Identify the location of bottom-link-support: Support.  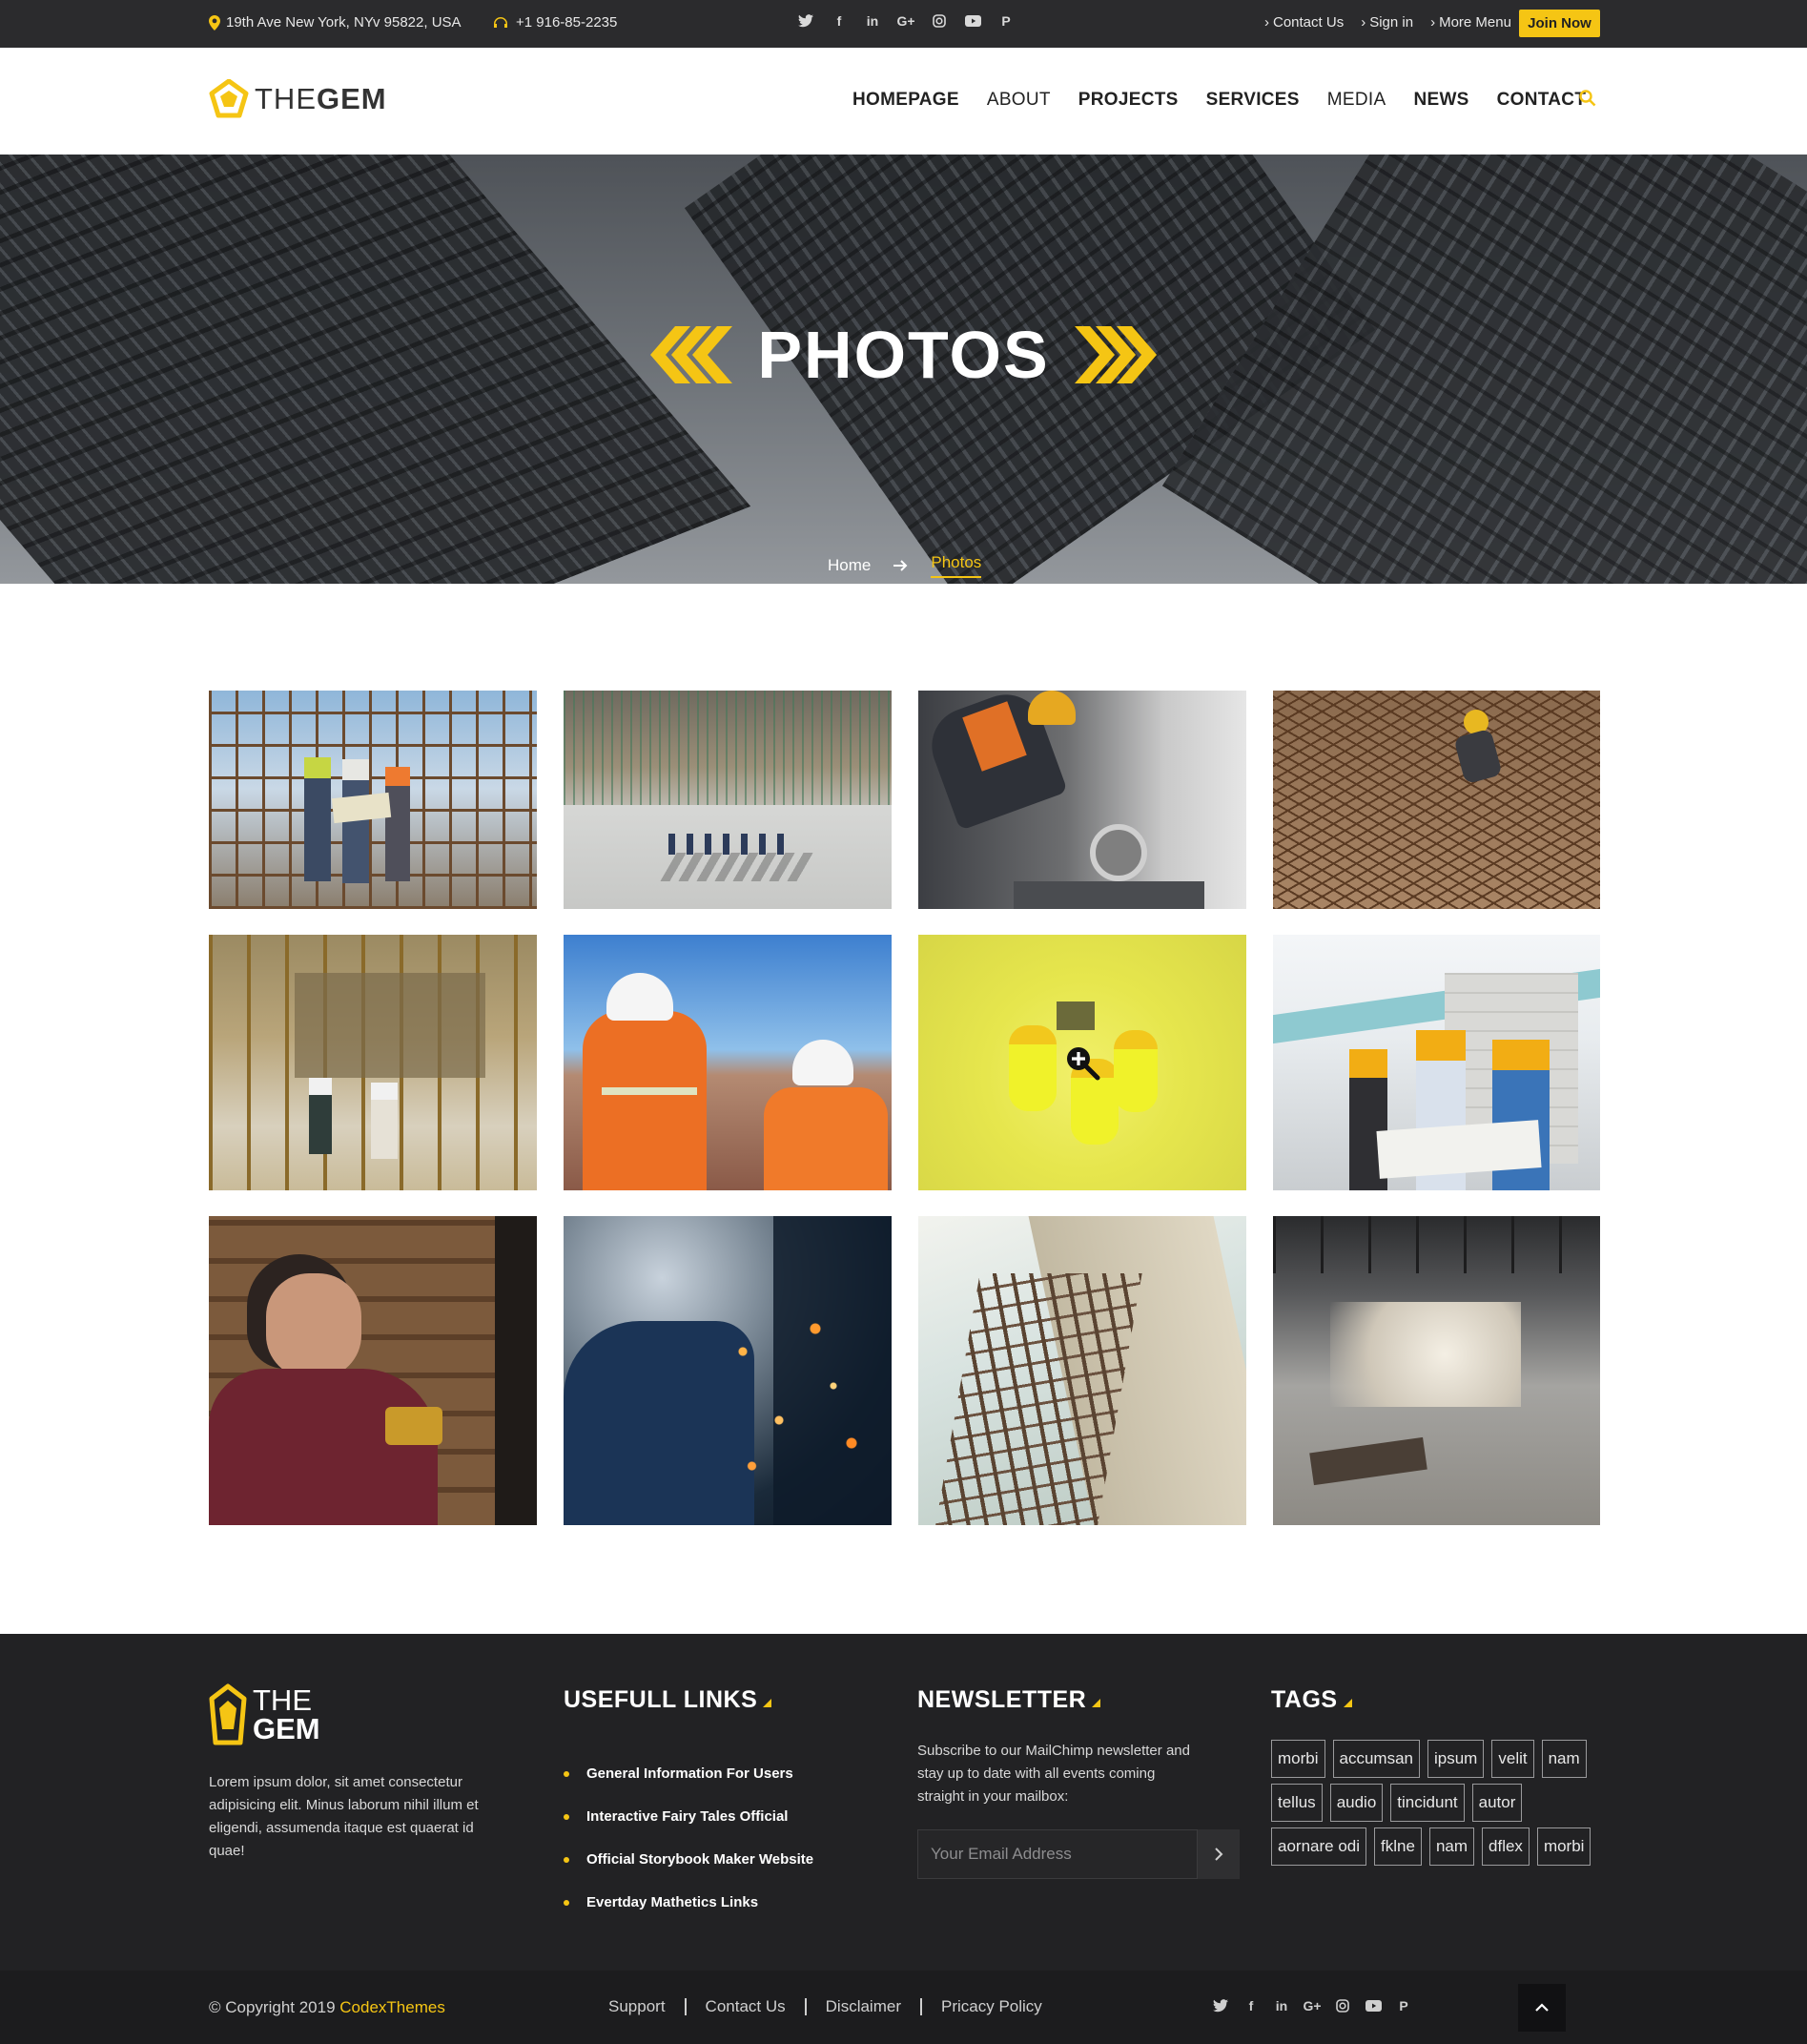
(648, 2006).